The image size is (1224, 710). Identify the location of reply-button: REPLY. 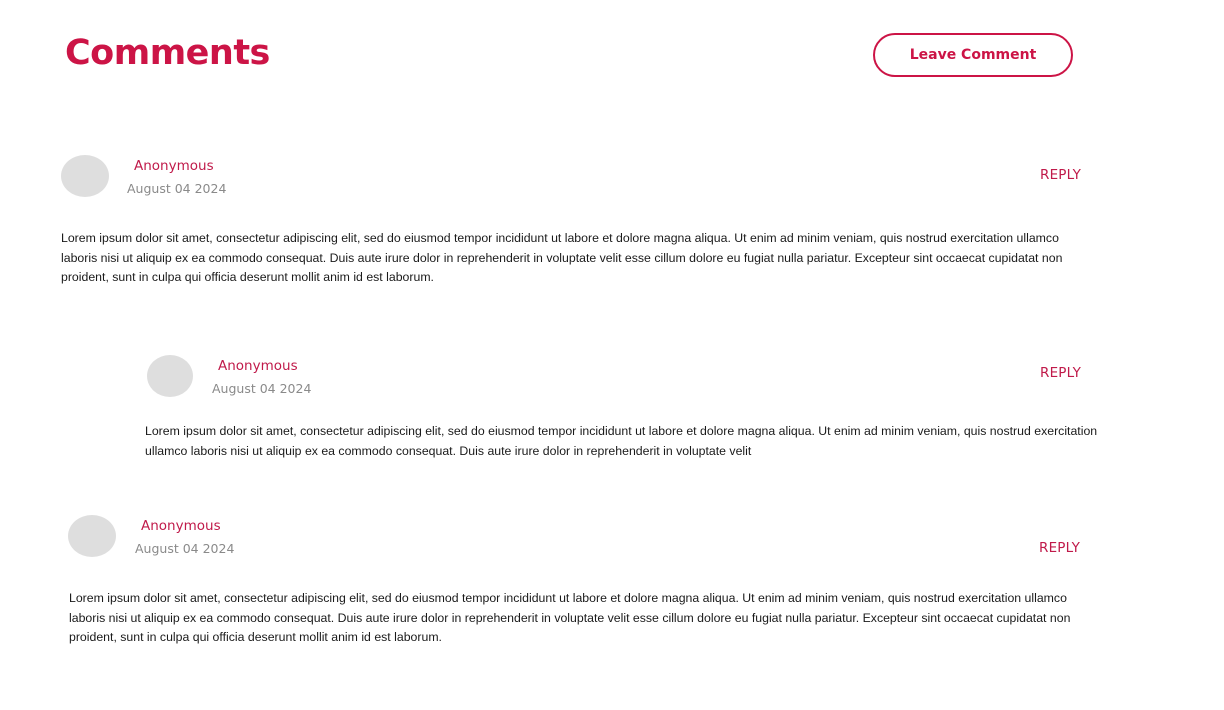
(1059, 548).